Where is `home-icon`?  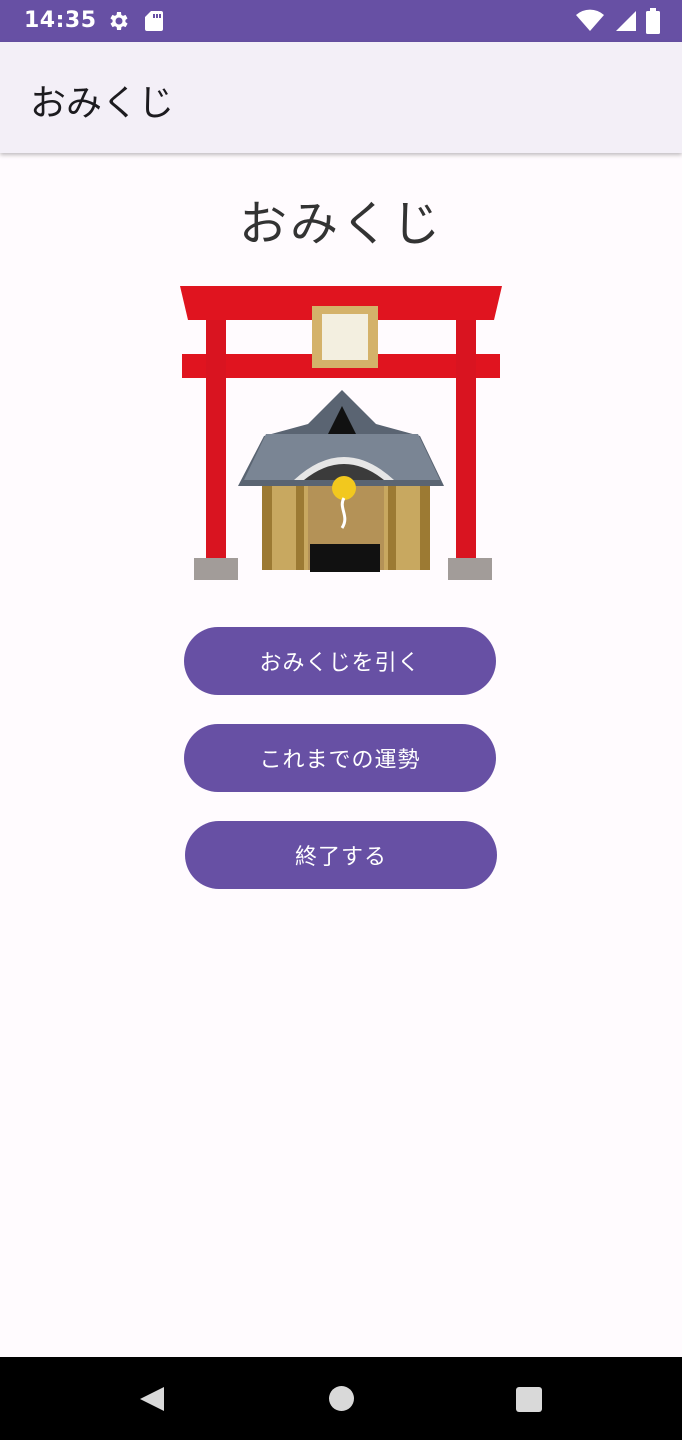
home-icon is located at coordinates (341, 1398).